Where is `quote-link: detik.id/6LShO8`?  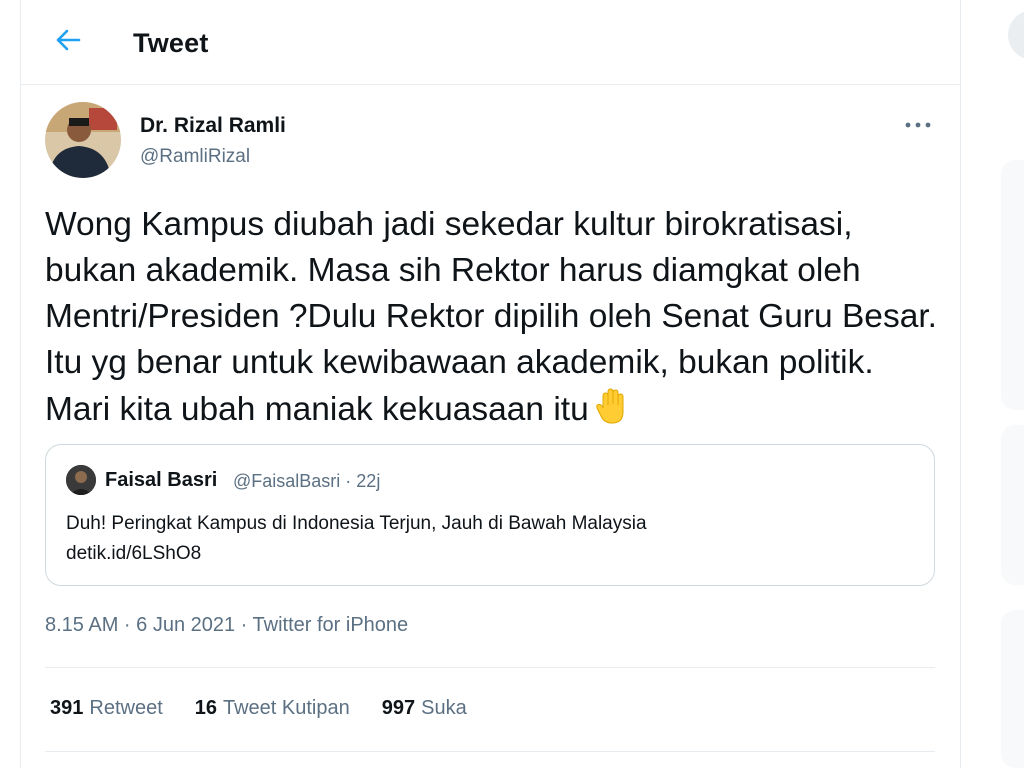 quote-link: detik.id/6LShO8 is located at coordinates (134, 553).